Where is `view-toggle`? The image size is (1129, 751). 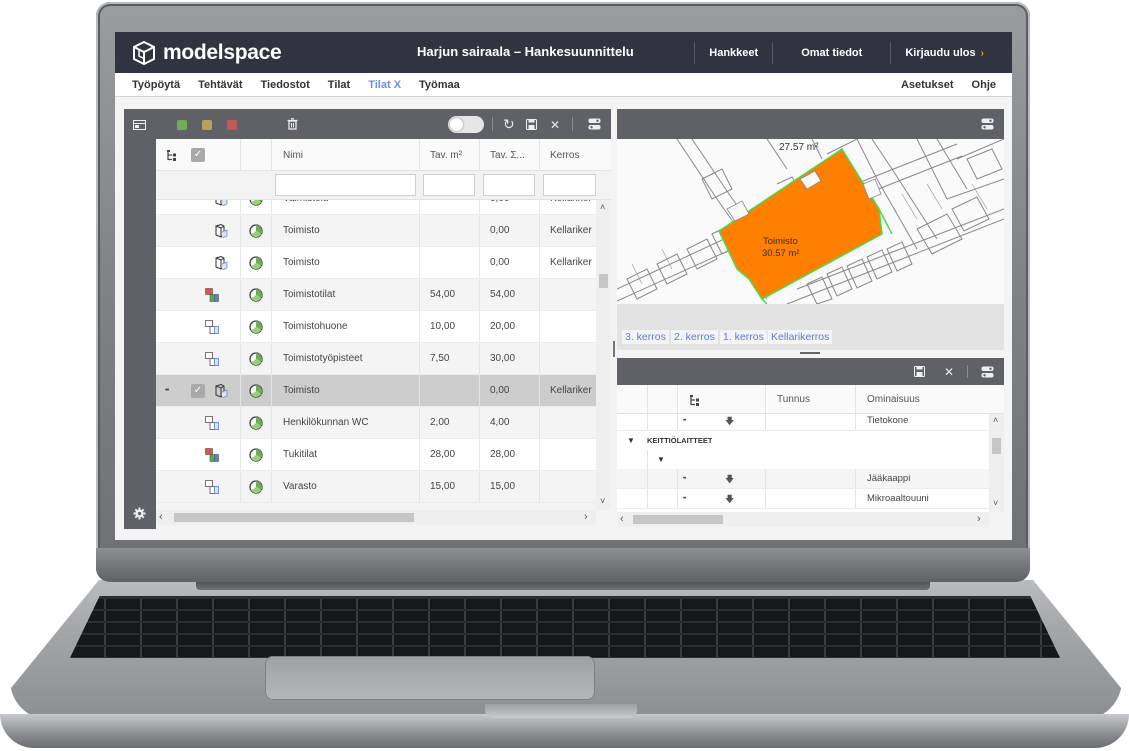 view-toggle is located at coordinates (466, 124).